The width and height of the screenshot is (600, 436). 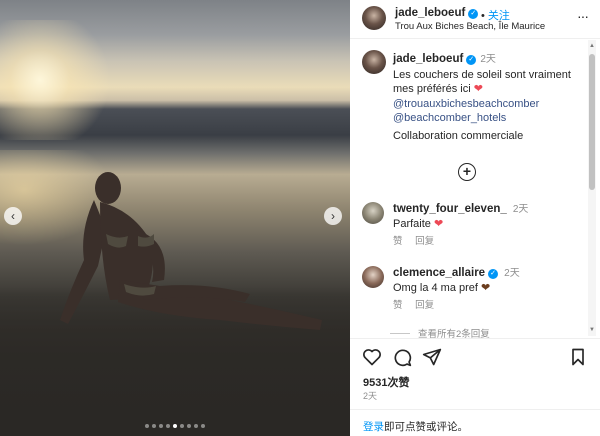 I want to click on carousel-next-button: ›, so click(x=333, y=216).